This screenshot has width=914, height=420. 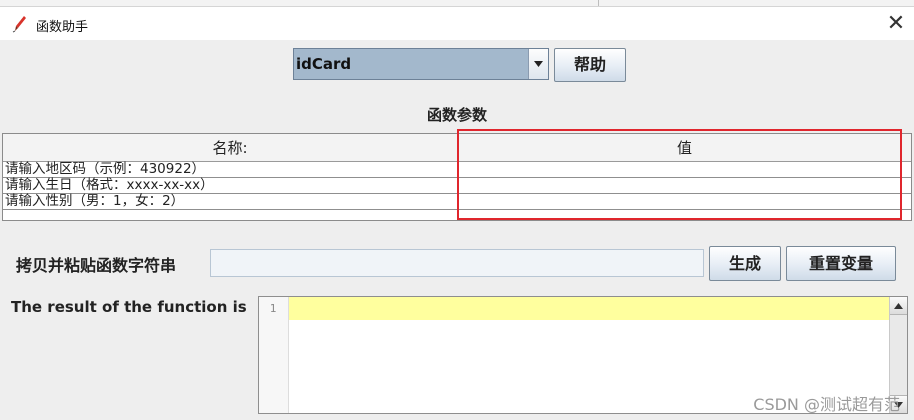 I want to click on feather-pen-icon, so click(x=20, y=24).